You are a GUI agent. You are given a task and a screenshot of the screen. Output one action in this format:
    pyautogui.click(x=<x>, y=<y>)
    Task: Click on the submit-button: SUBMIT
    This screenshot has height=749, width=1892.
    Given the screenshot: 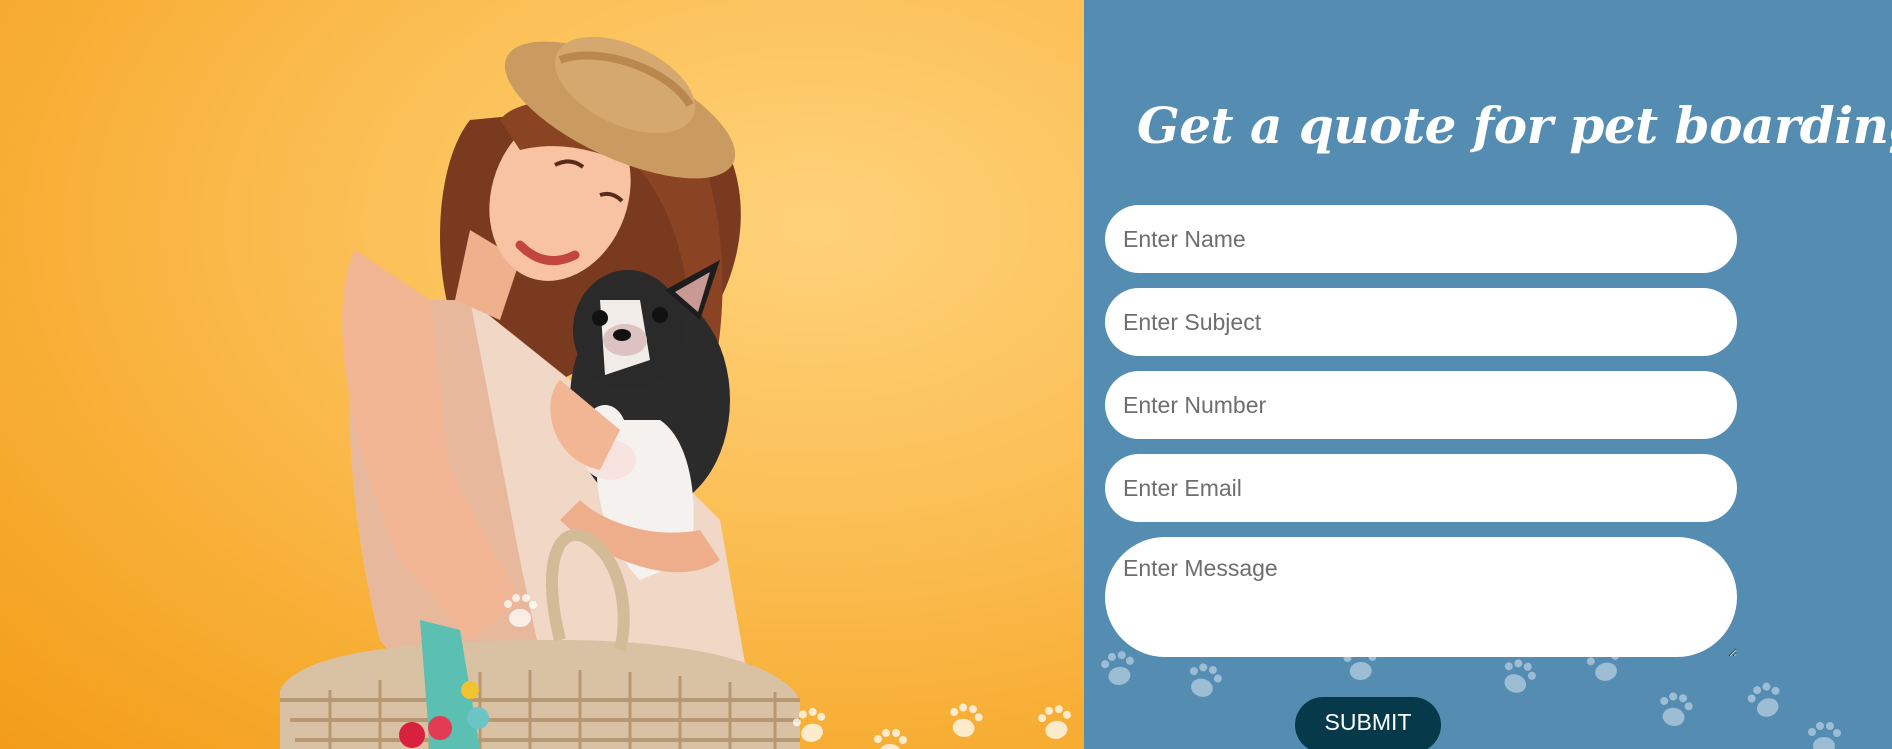 What is the action you would take?
    pyautogui.click(x=1368, y=723)
    